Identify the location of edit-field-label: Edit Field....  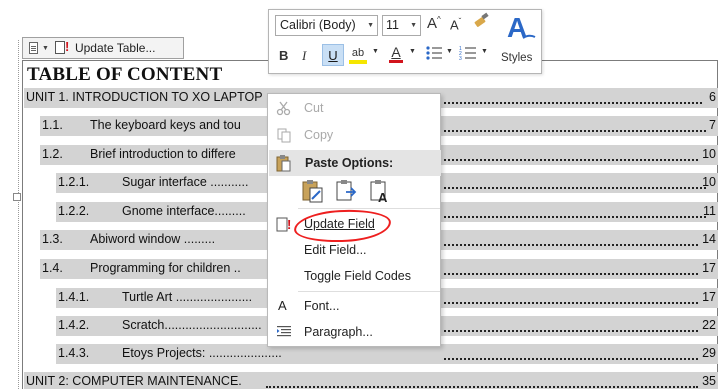
(335, 250).